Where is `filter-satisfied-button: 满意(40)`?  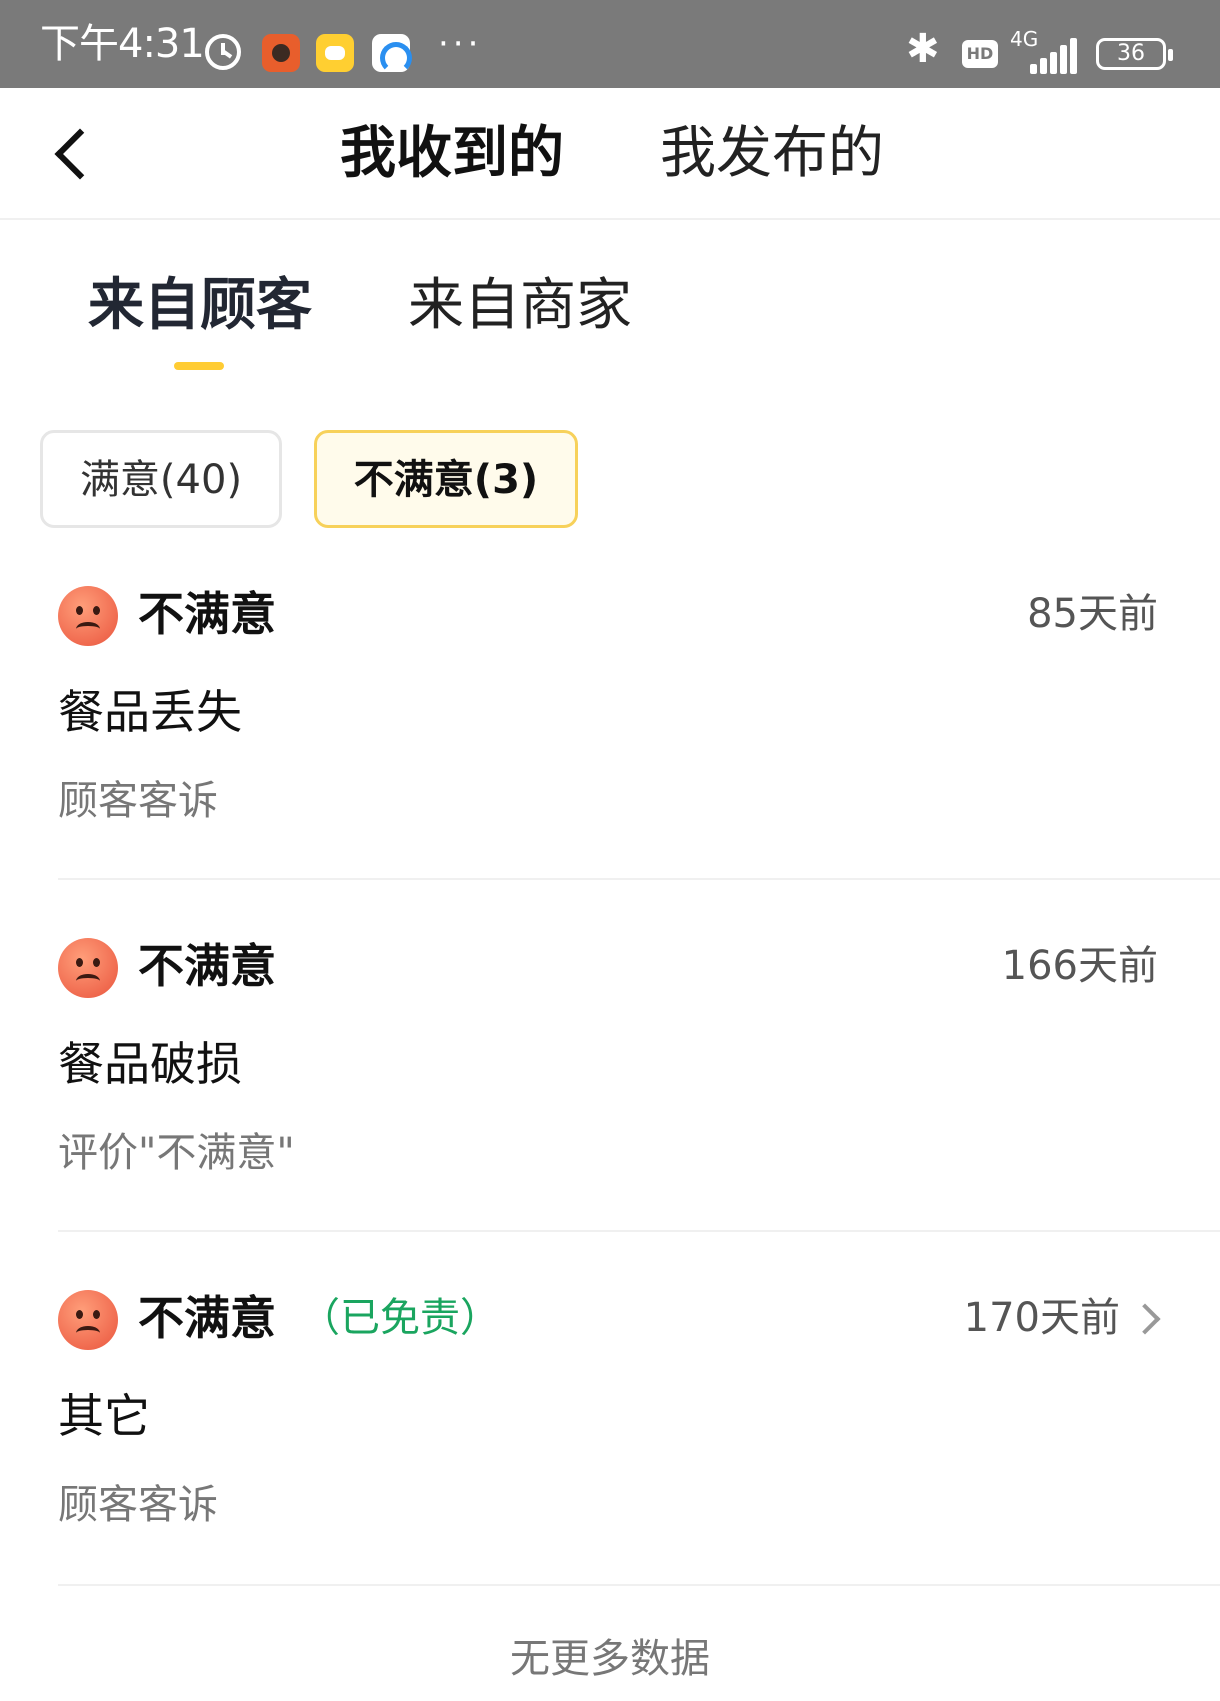 filter-satisfied-button: 满意(40) is located at coordinates (161, 479).